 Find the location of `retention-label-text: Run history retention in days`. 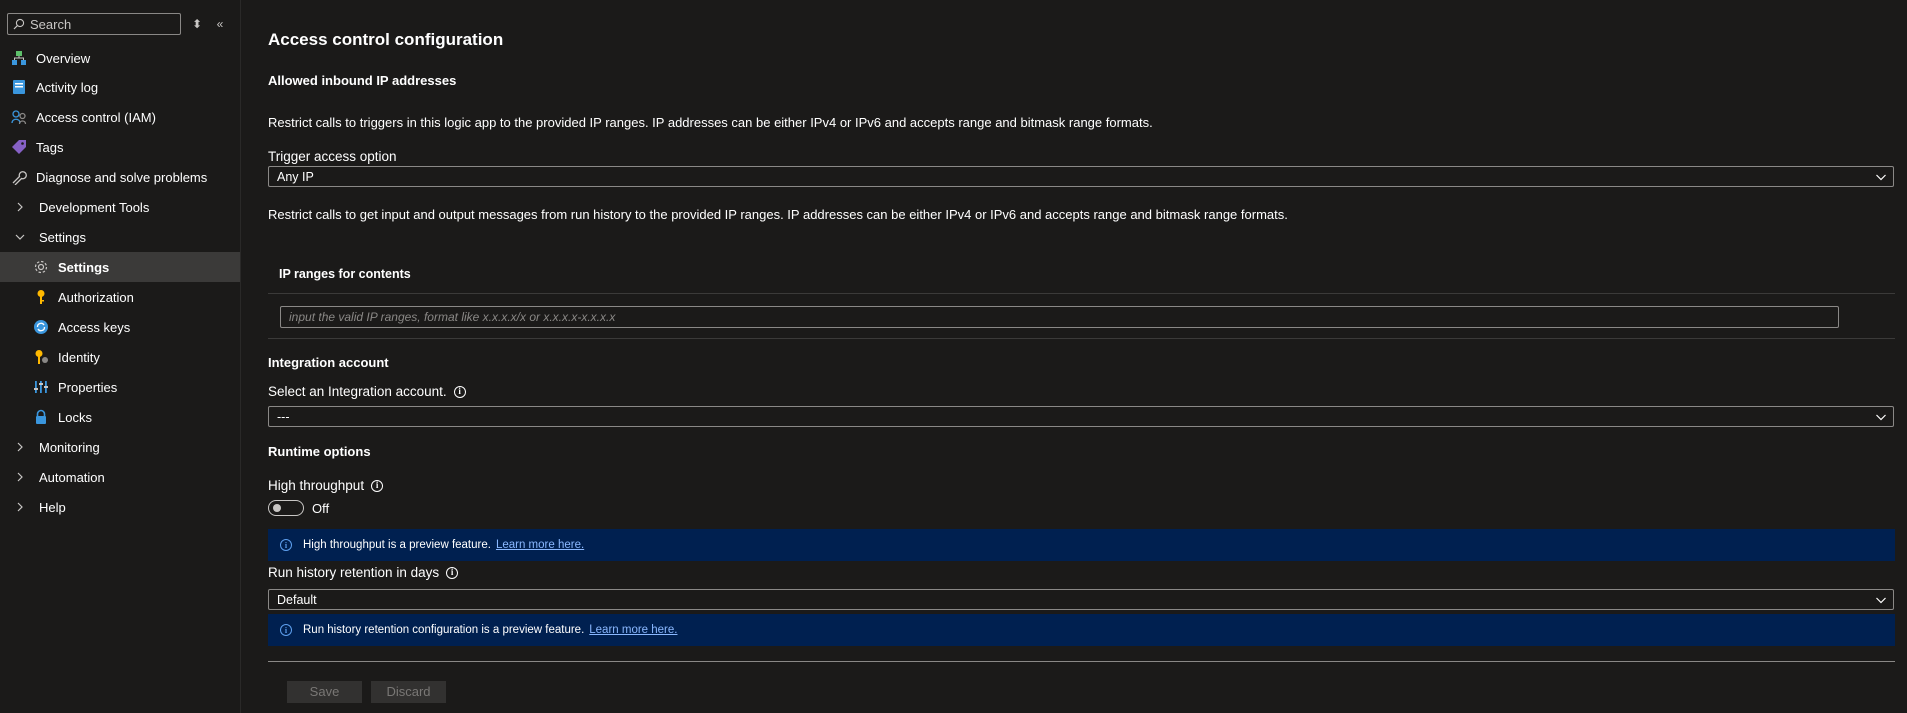

retention-label-text: Run history retention in days is located at coordinates (354, 572).